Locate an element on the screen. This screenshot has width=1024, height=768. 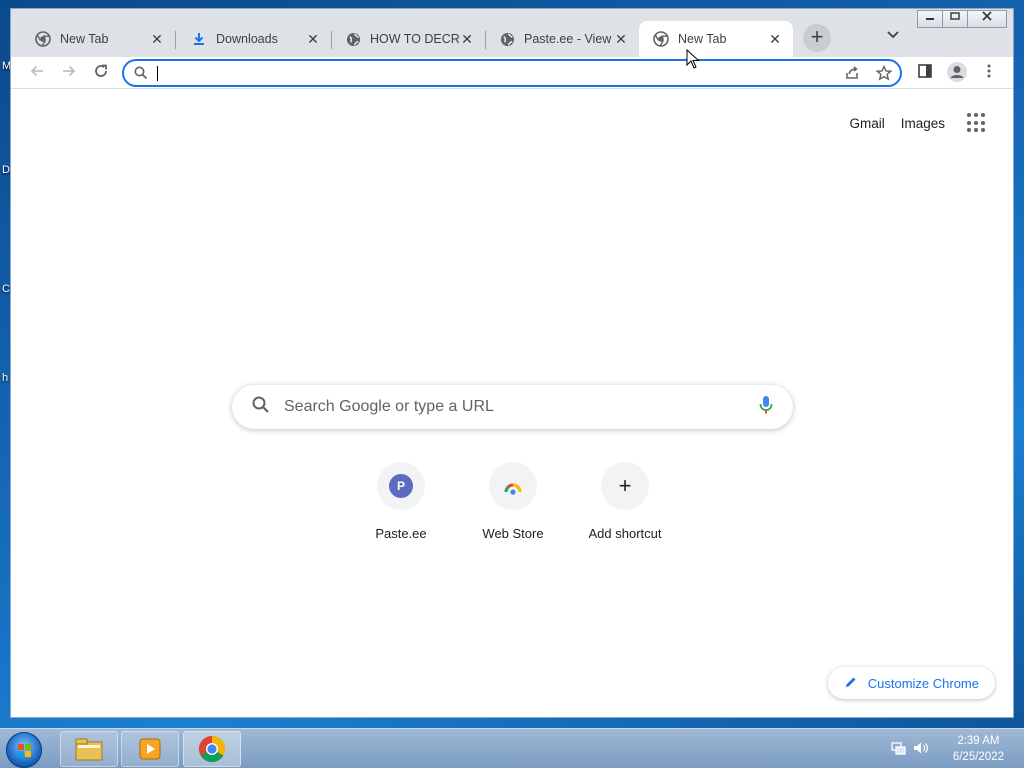
paste-ee-icon: P is located at coordinates (401, 486).